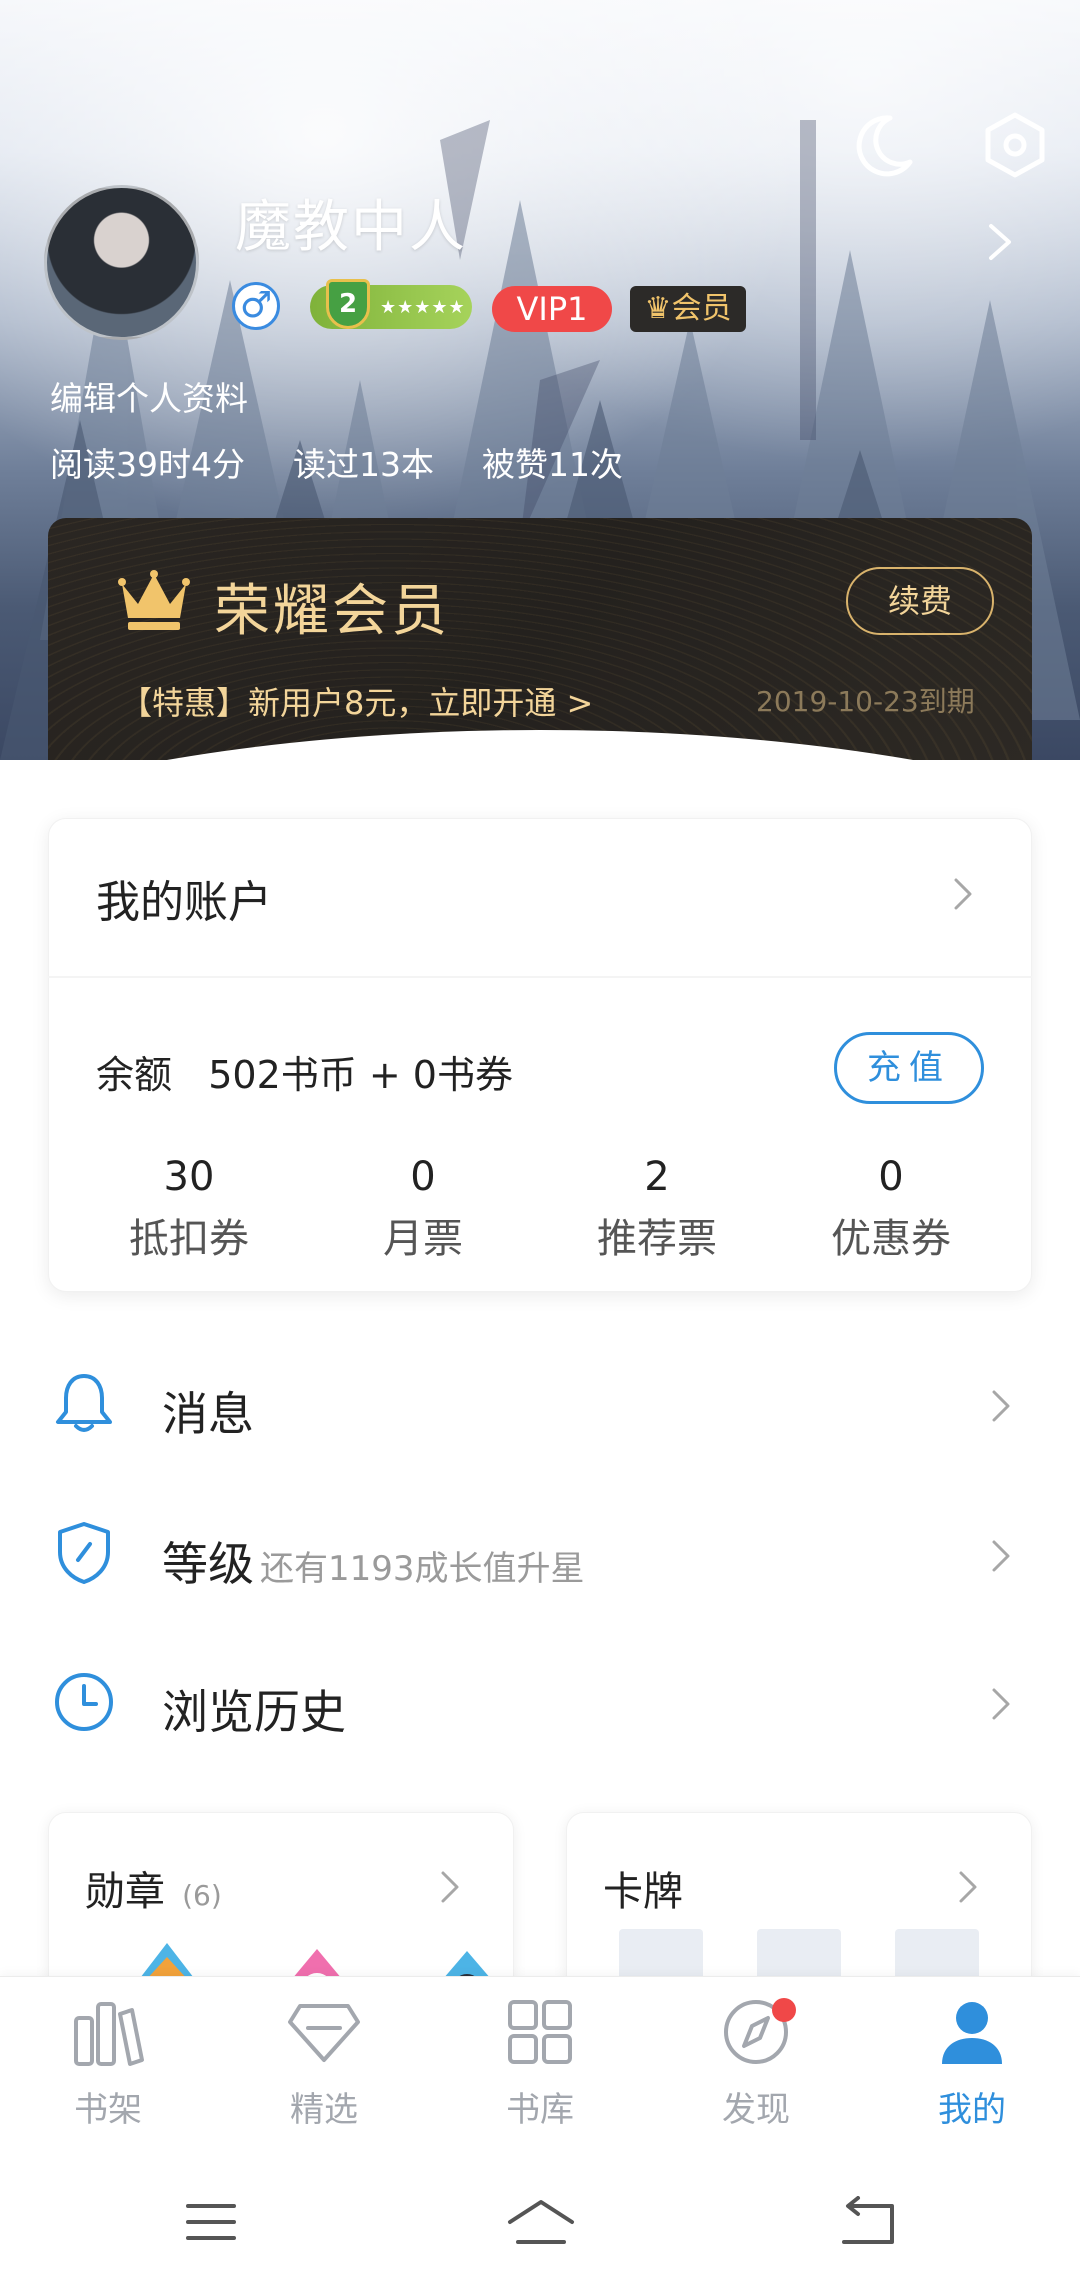 The height and width of the screenshot is (2280, 1080). Describe the element at coordinates (356, 701) in the screenshot. I see `vip-promo-link: 【特惠】新用户8元，立即开通 >` at that location.